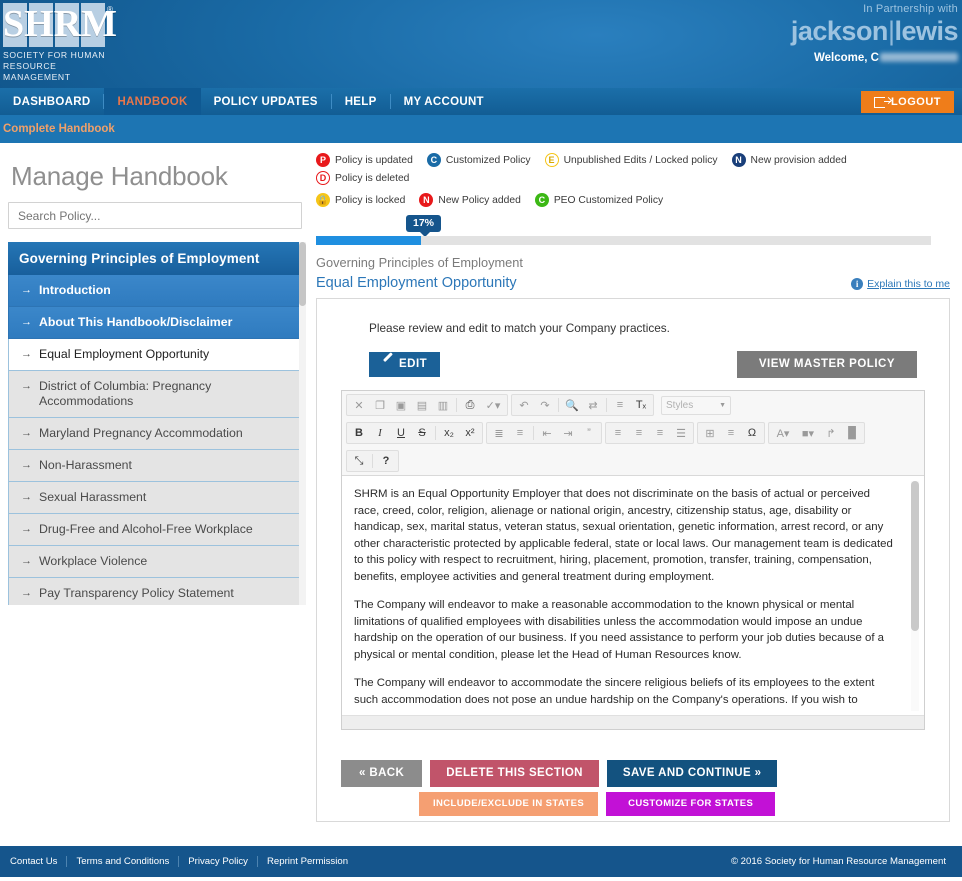 The height and width of the screenshot is (881, 962). I want to click on replace-icon: ⇄, so click(593, 405).